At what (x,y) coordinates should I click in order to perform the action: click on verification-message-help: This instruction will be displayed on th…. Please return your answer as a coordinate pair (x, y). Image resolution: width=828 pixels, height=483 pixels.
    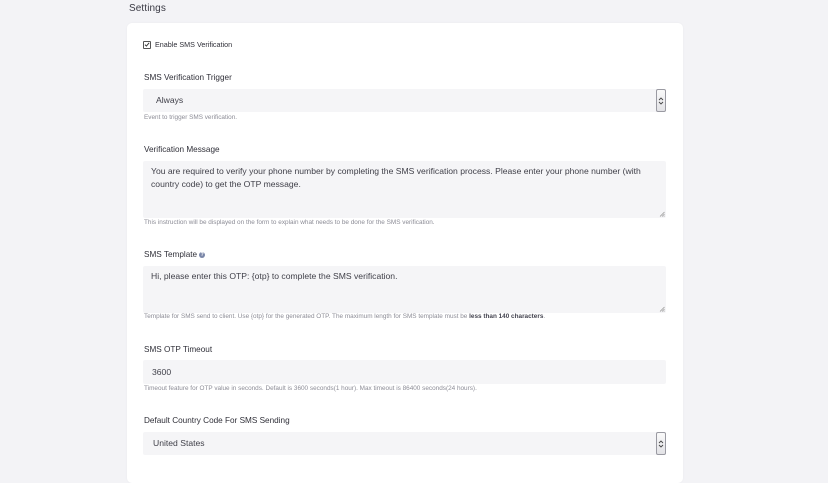
    Looking at the image, I should click on (289, 222).